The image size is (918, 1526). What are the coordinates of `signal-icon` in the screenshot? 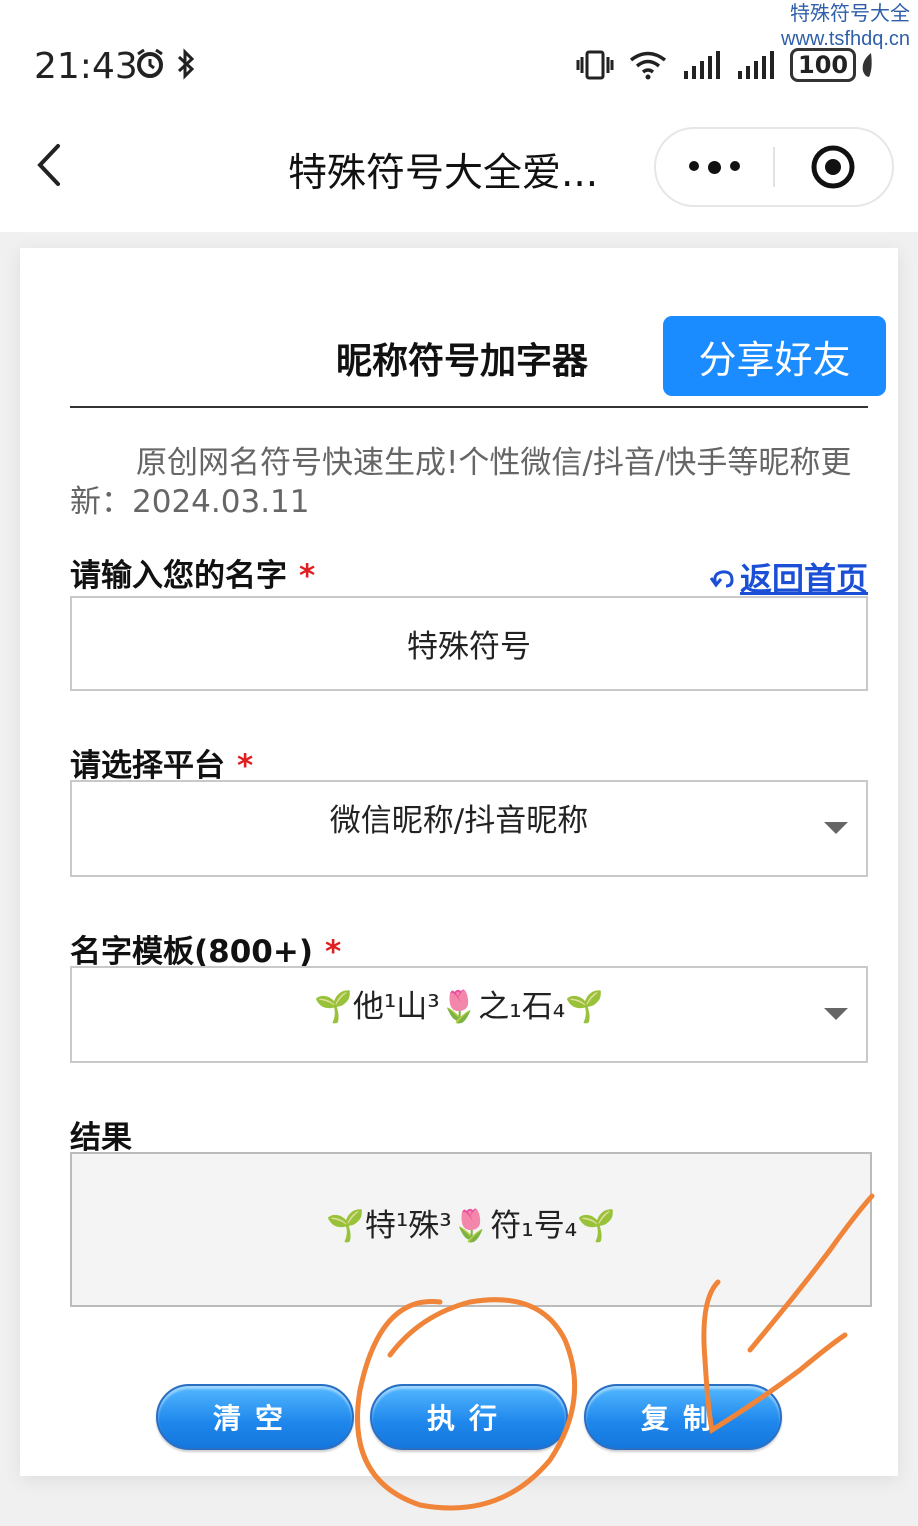 It's located at (702, 65).